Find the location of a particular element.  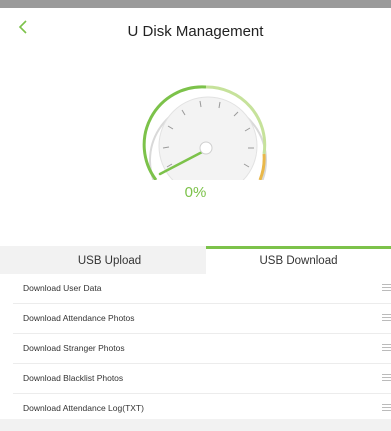

speedometer-gauge is located at coordinates (204, 132).